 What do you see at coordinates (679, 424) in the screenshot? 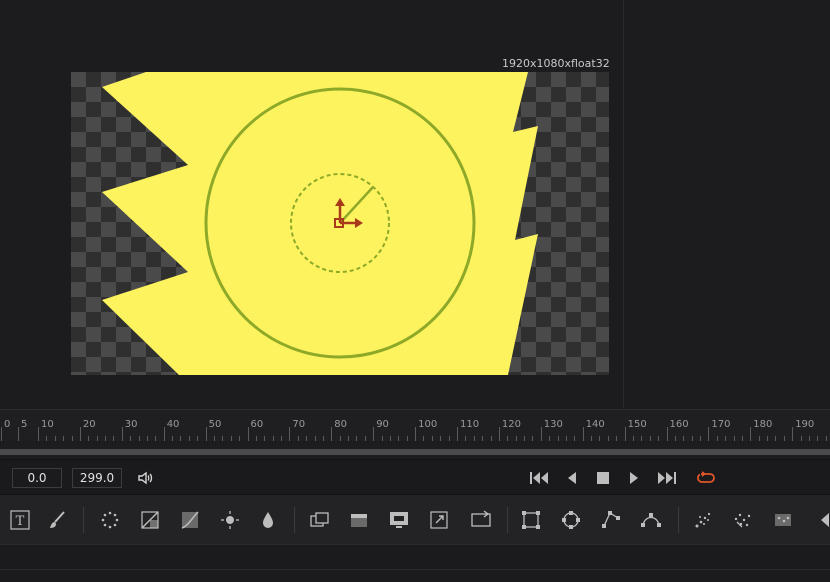
I see `ruler-label: 160` at bounding box center [679, 424].